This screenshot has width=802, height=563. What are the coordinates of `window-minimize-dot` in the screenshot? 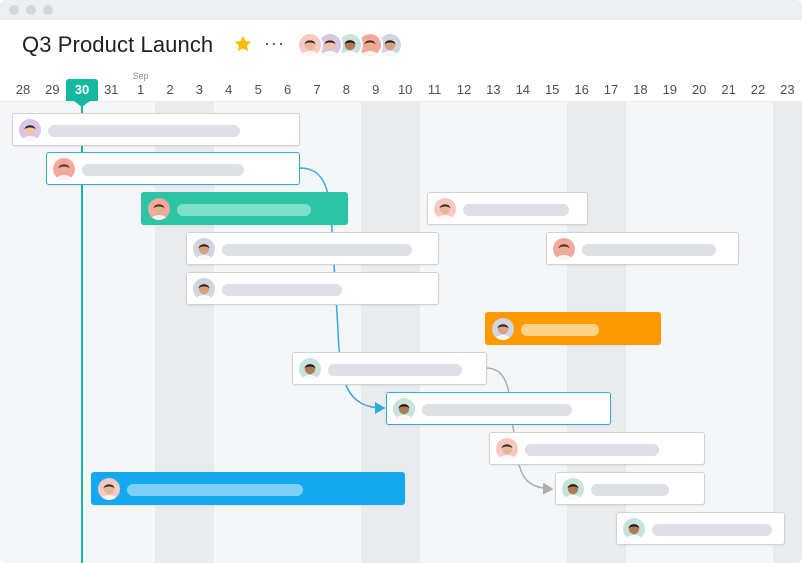 It's located at (31, 10).